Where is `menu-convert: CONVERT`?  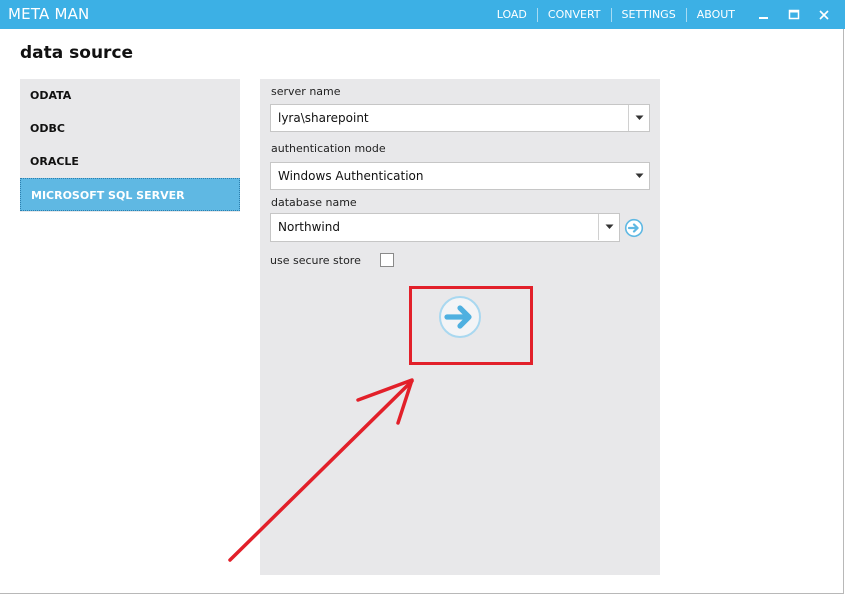 menu-convert: CONVERT is located at coordinates (575, 14).